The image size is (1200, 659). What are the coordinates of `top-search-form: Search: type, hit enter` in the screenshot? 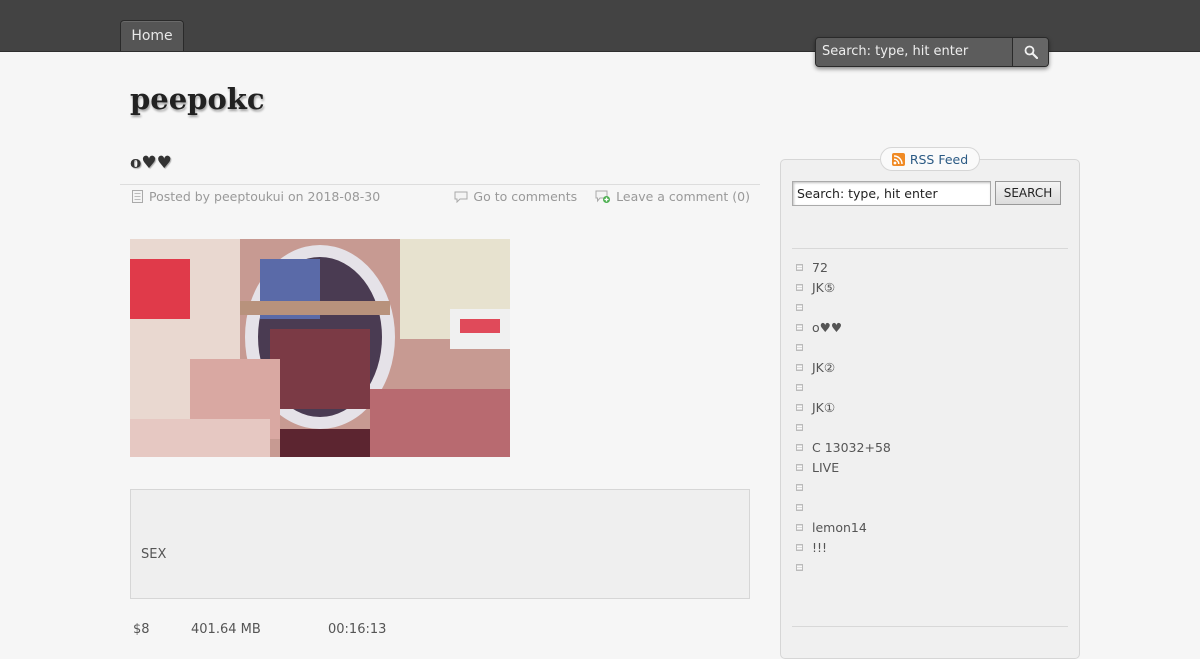 It's located at (932, 52).